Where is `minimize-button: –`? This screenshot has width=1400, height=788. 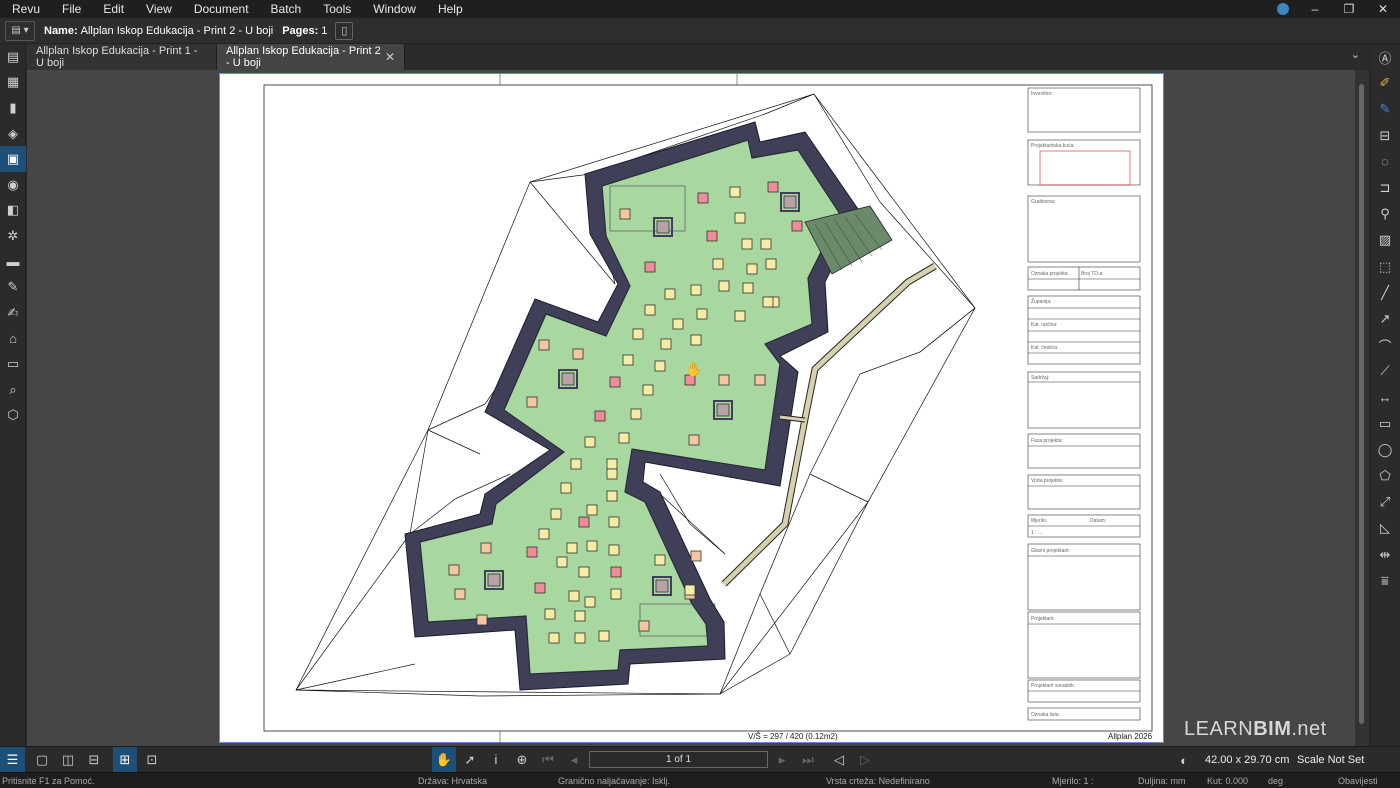 minimize-button: – is located at coordinates (1315, 9).